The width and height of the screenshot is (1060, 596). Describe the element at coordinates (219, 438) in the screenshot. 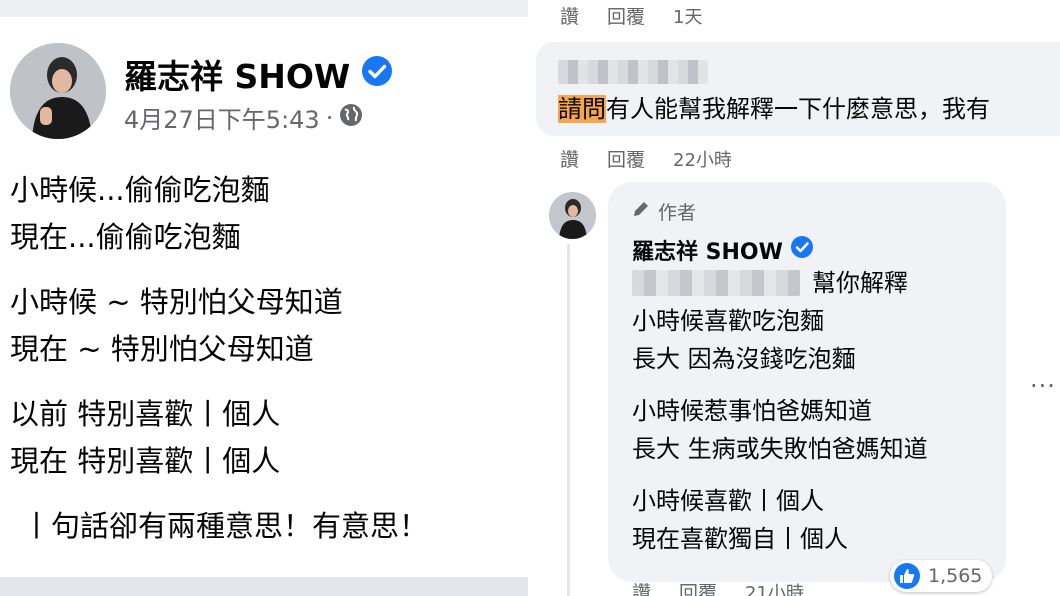

I see `post-paragraph: 以前 特別喜歡丨個人 現在 特別喜歡丨個人` at that location.